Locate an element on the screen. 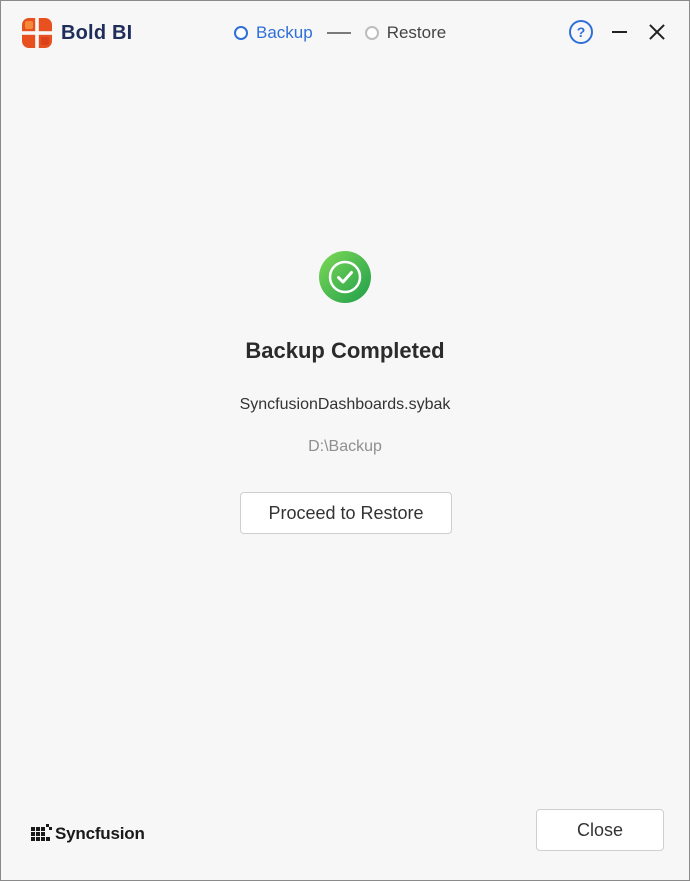  close-button: Close is located at coordinates (600, 830).